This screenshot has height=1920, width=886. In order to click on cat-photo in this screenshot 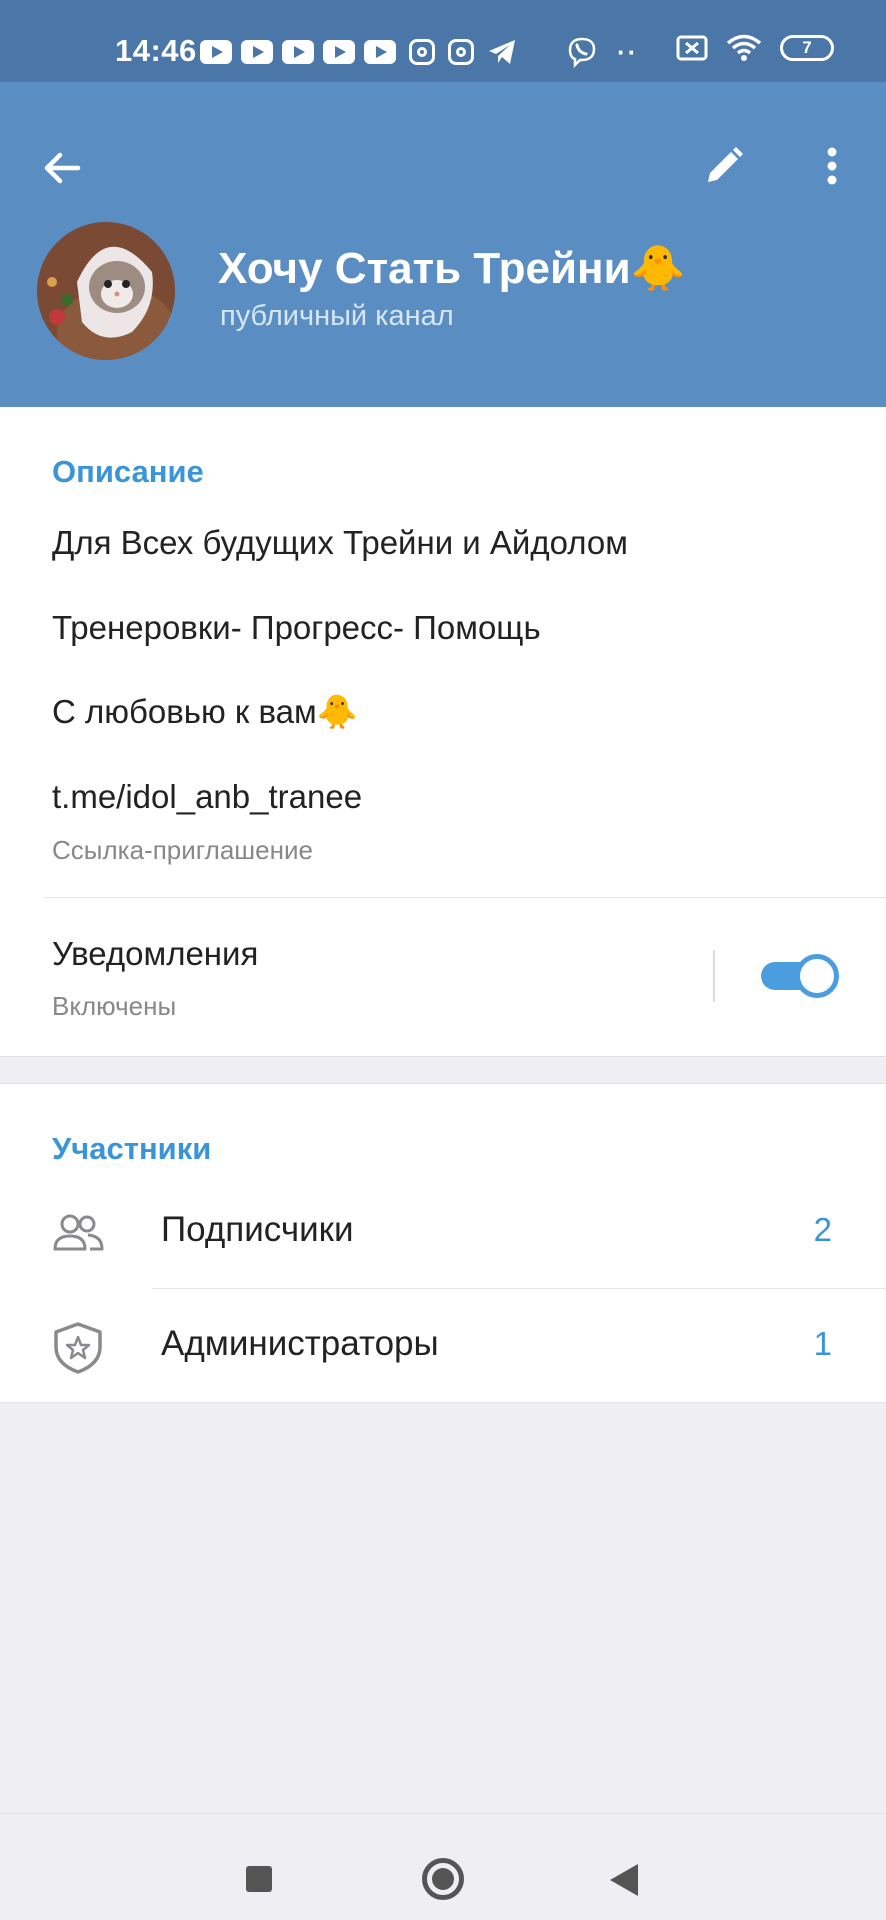, I will do `click(106, 291)`.